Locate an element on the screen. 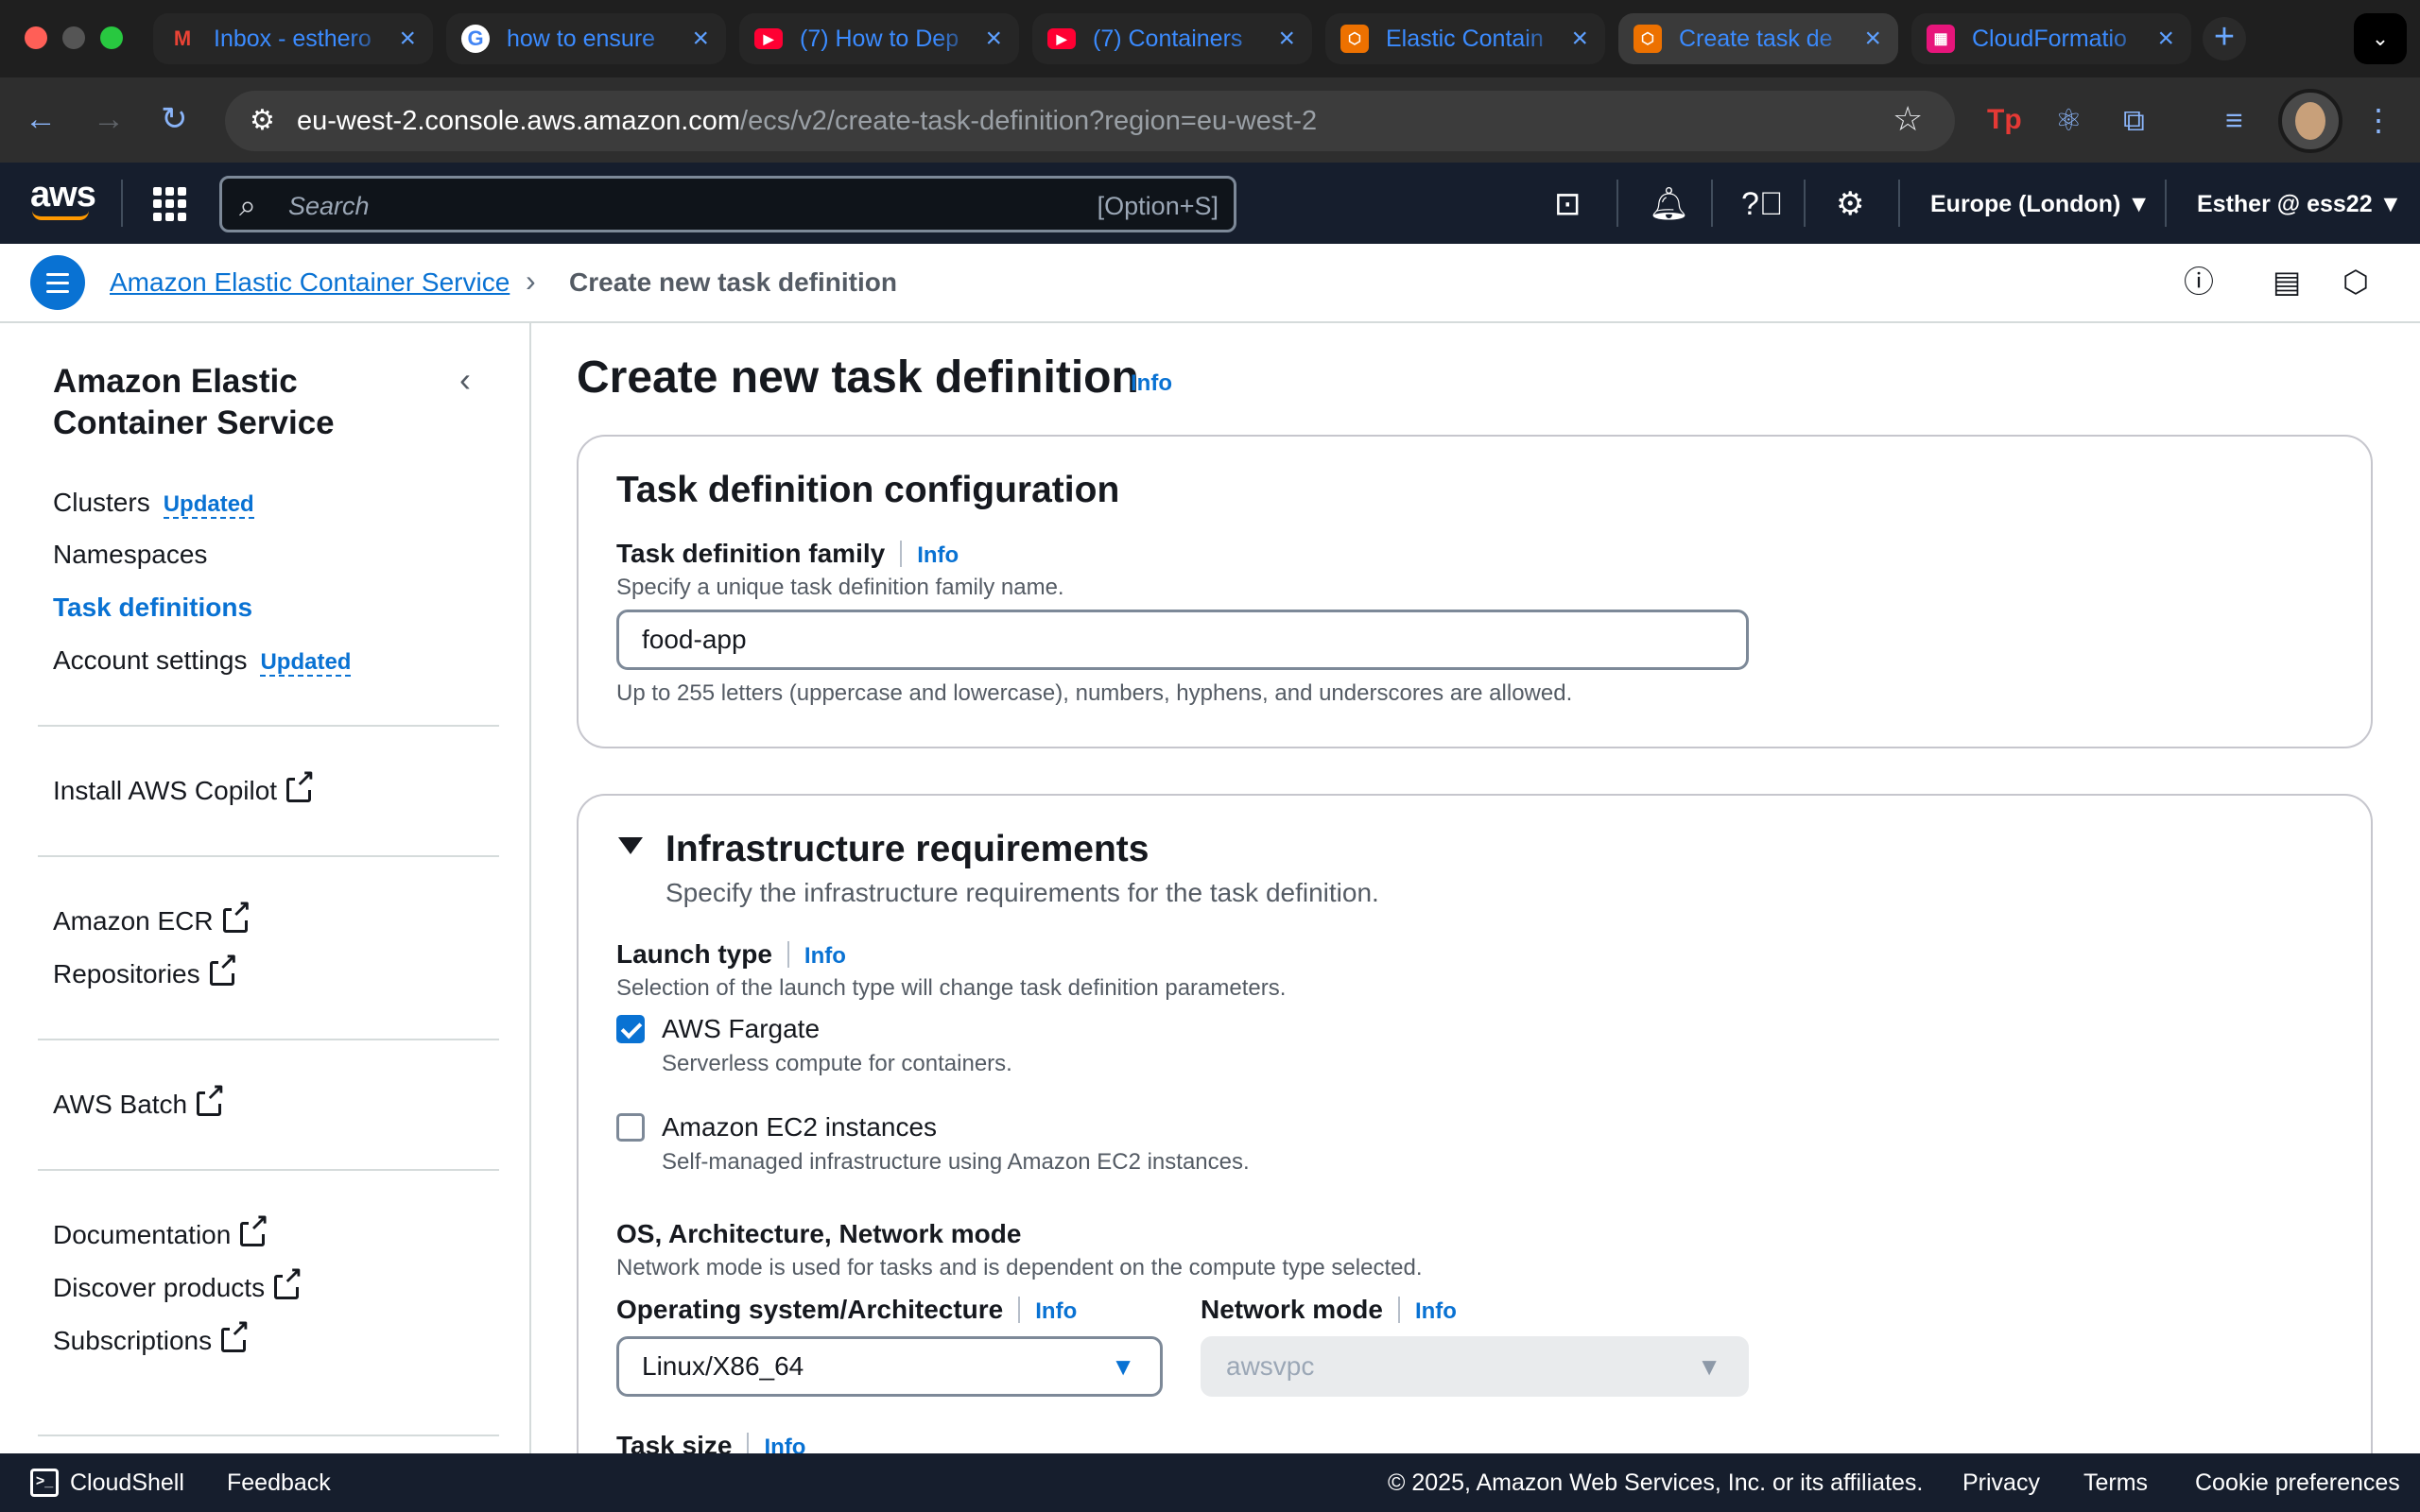 Image resolution: width=2420 pixels, height=1512 pixels. bookmark-star-icon: ☆ is located at coordinates (1908, 119).